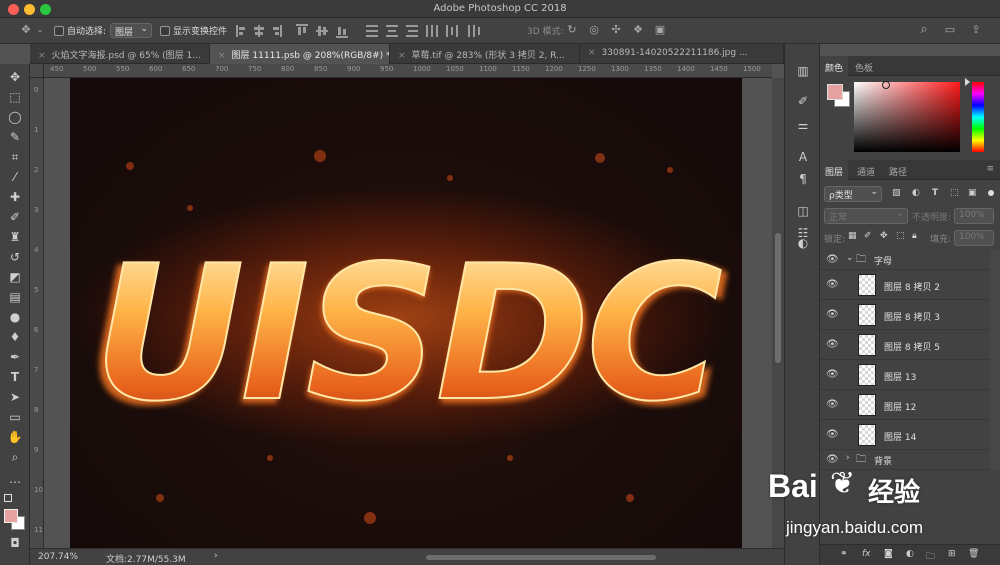  Describe the element at coordinates (594, 30) in the screenshot. I see `3d-roll-icon: ◎` at that location.